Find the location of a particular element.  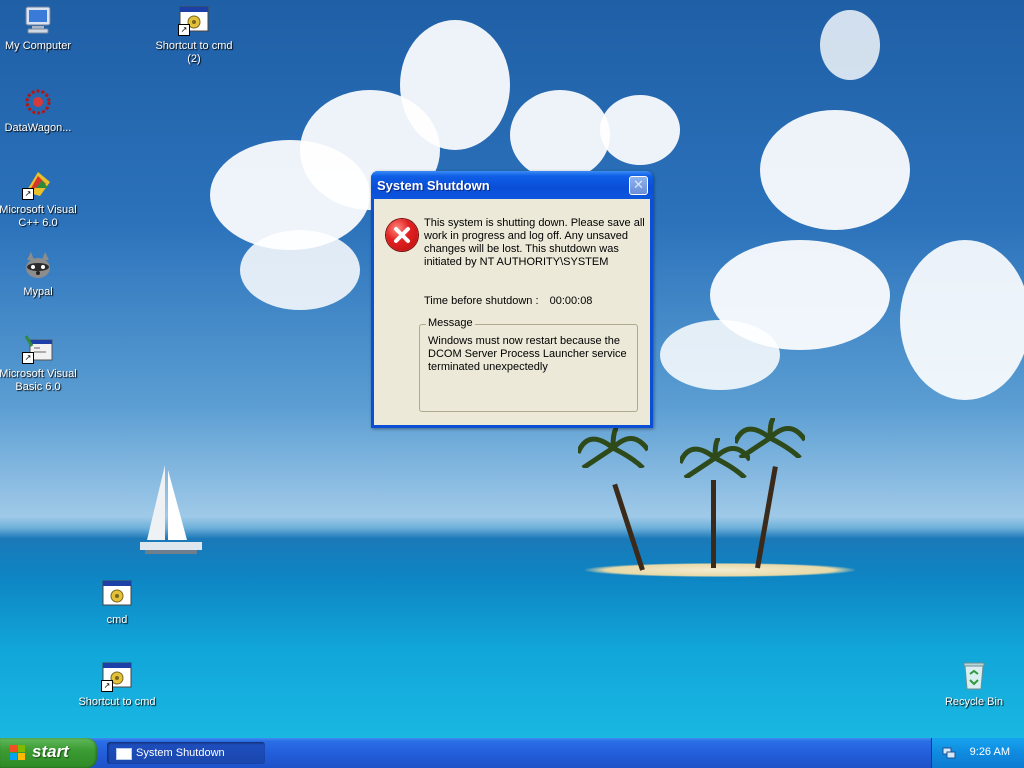

computer-icon is located at coordinates (38, 20).